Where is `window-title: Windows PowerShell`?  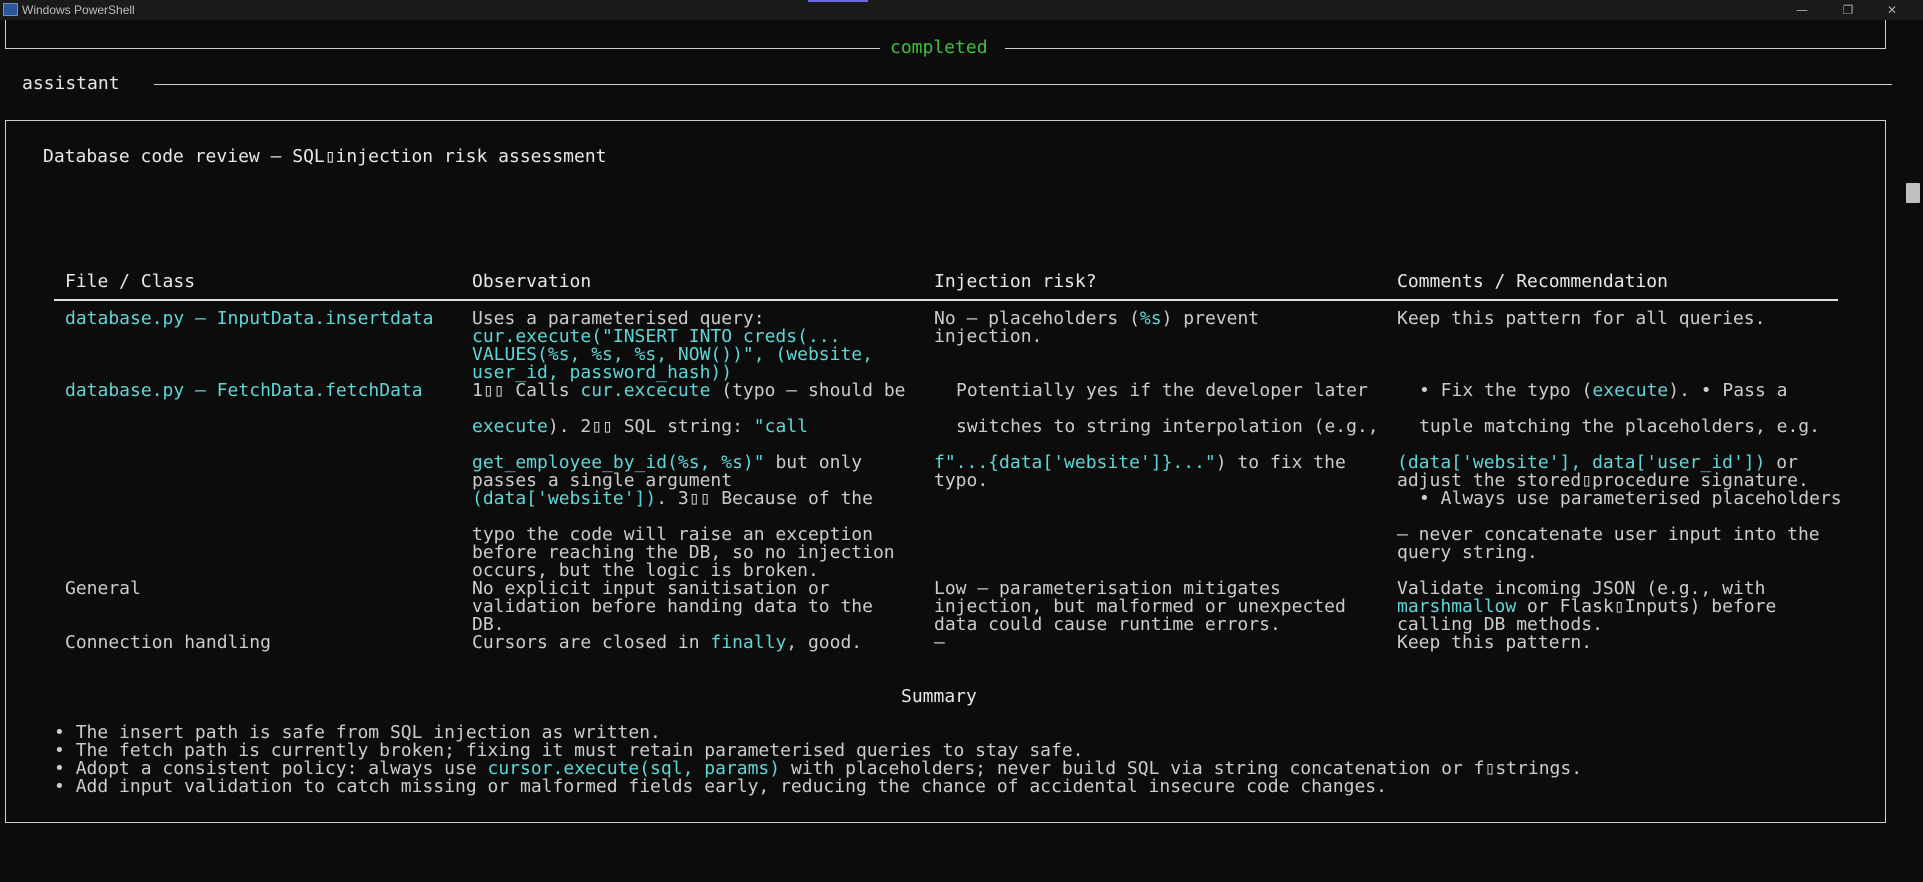
window-title: Windows PowerShell is located at coordinates (78, 10).